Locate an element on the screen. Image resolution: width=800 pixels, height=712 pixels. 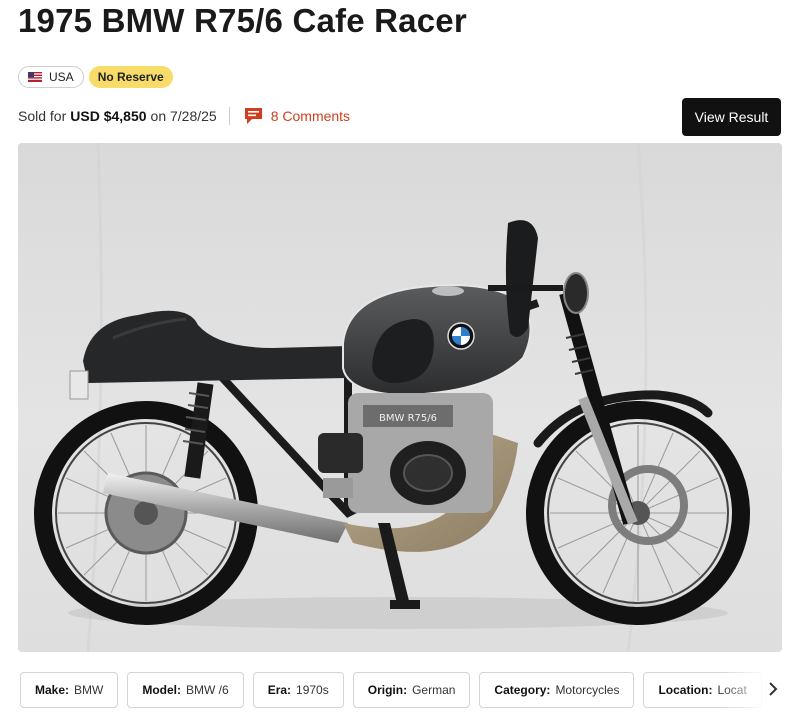
chip-key: Origin: is located at coordinates (387, 690).